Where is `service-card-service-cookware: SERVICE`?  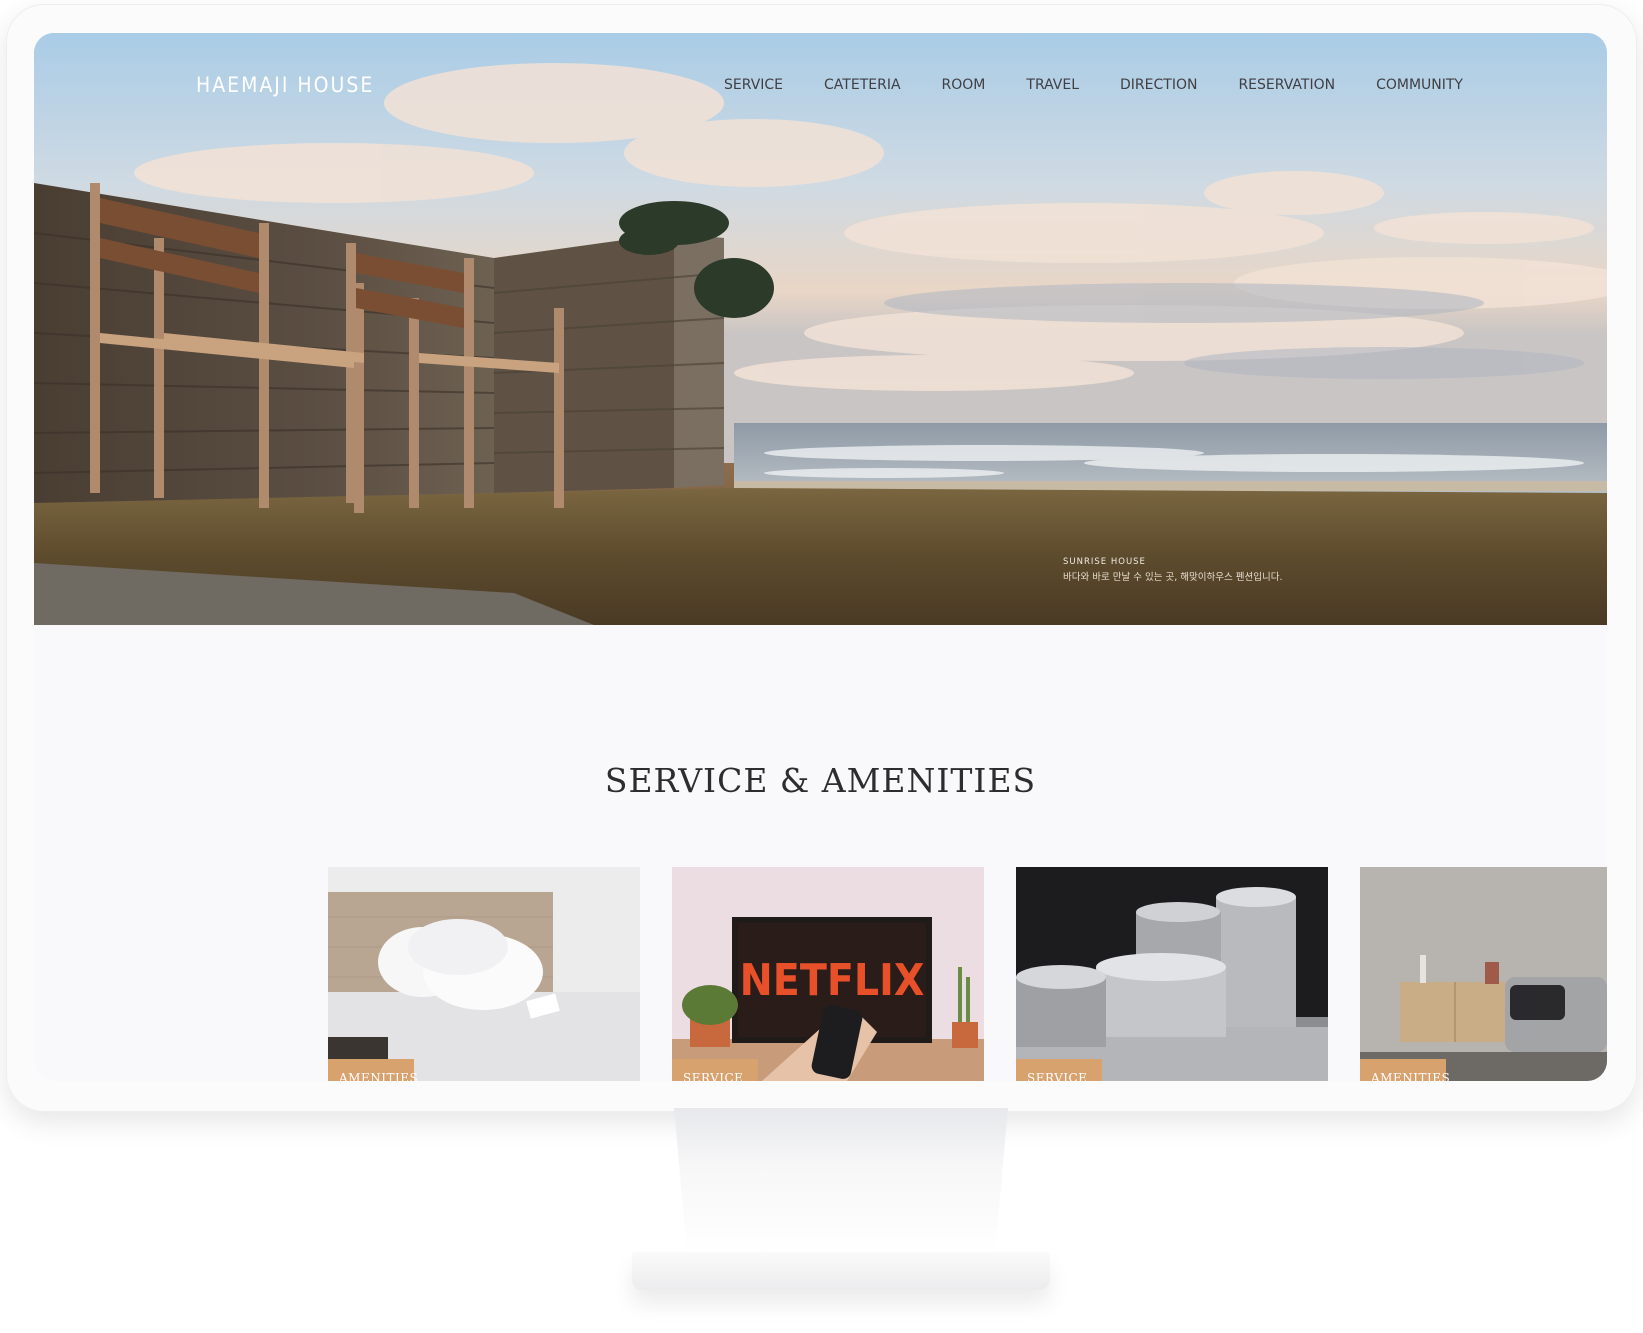
service-card-service-cookware: SERVICE is located at coordinates (1172, 974).